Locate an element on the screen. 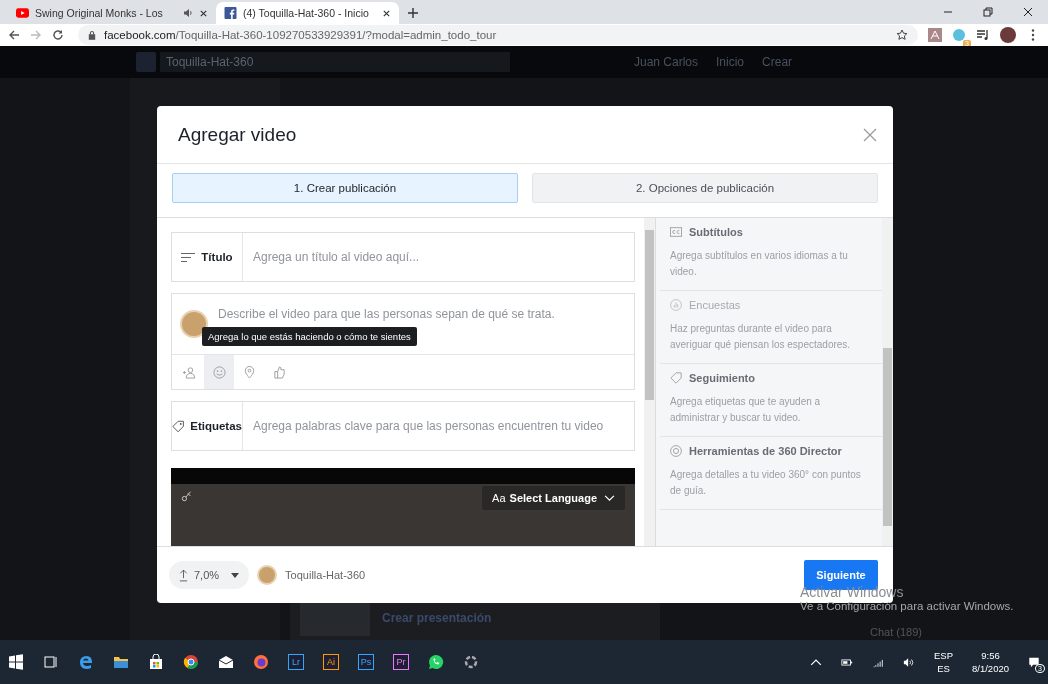 The image size is (1048, 684). tags-field: Etiquetas Agrega palabras clave para que las personas encuentren tu video is located at coordinates (403, 426).